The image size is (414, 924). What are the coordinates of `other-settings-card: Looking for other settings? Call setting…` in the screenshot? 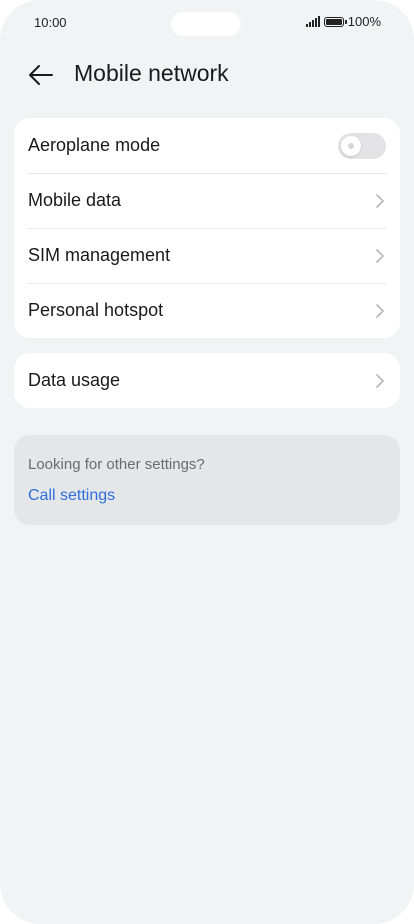 It's located at (207, 480).